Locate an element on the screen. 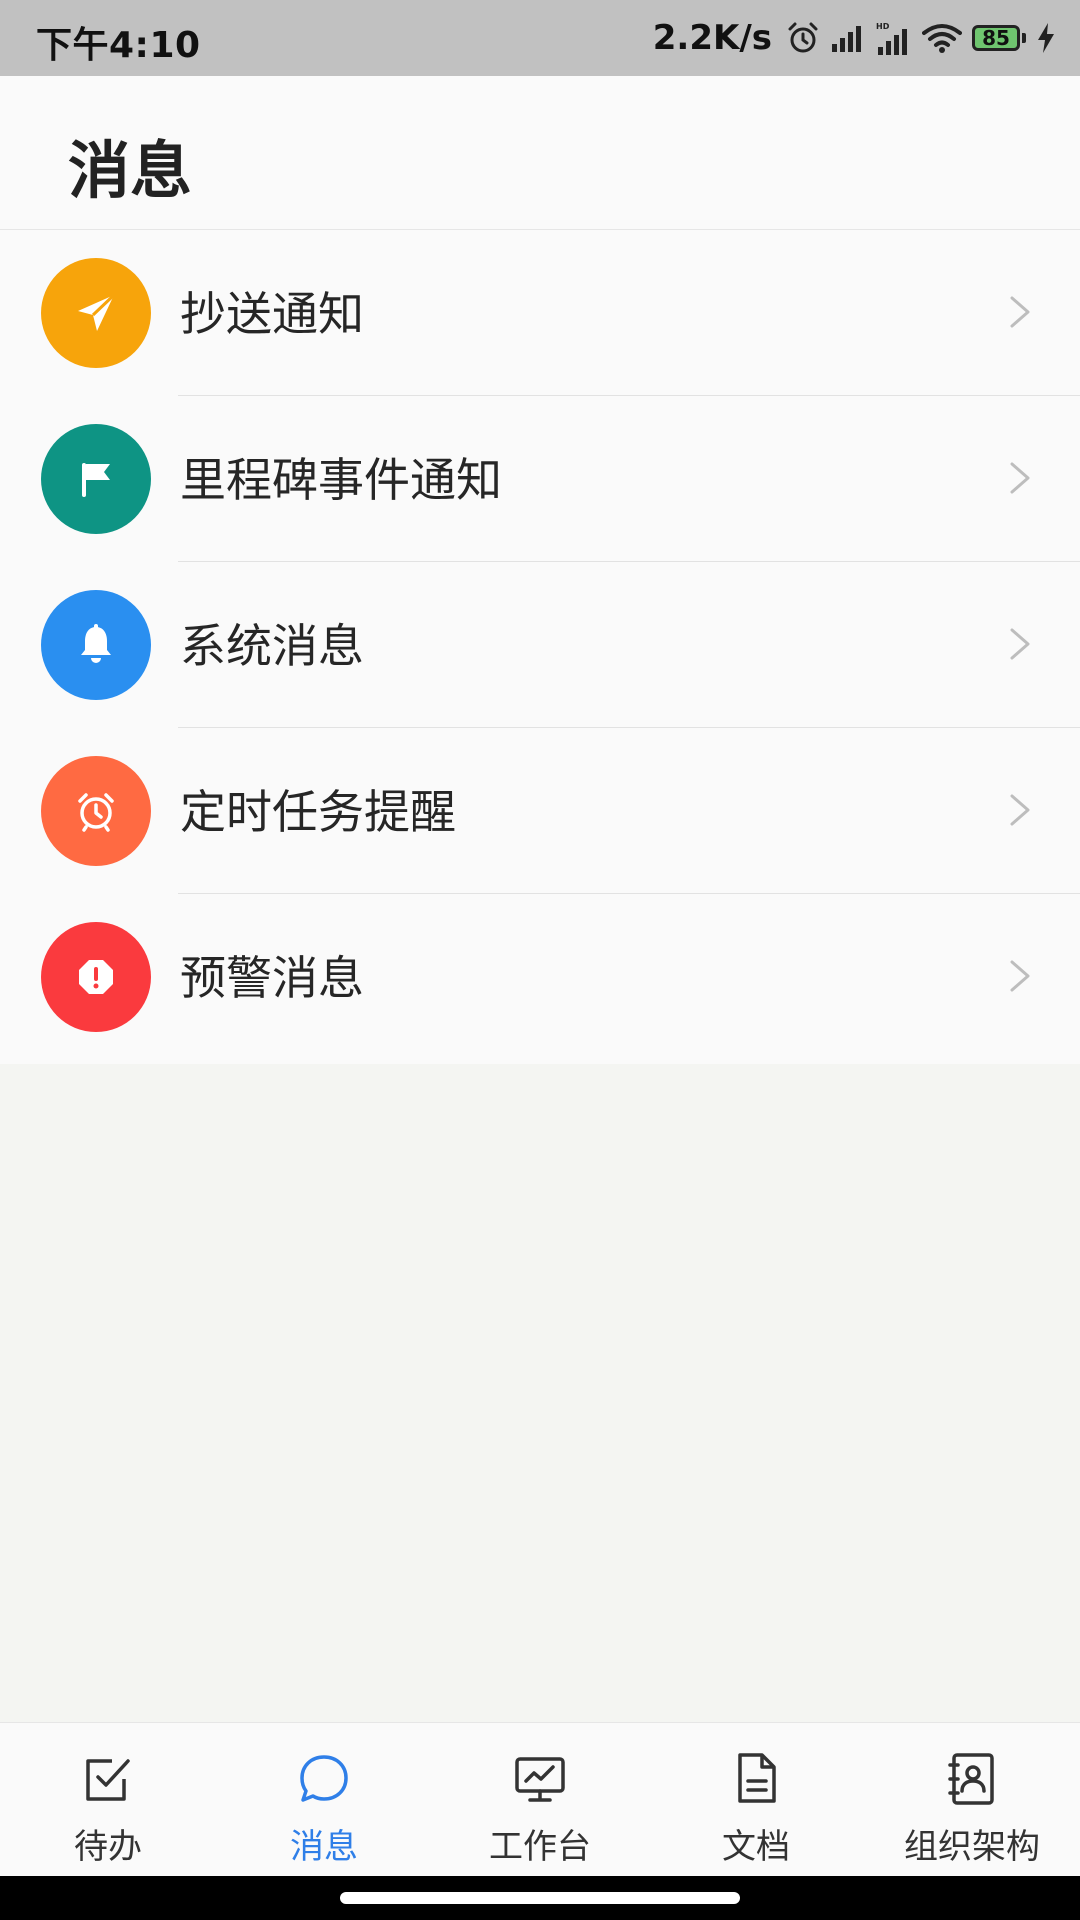 Image resolution: width=1080 pixels, height=1920 pixels. list-item-label: 系统消息 is located at coordinates (272, 646).